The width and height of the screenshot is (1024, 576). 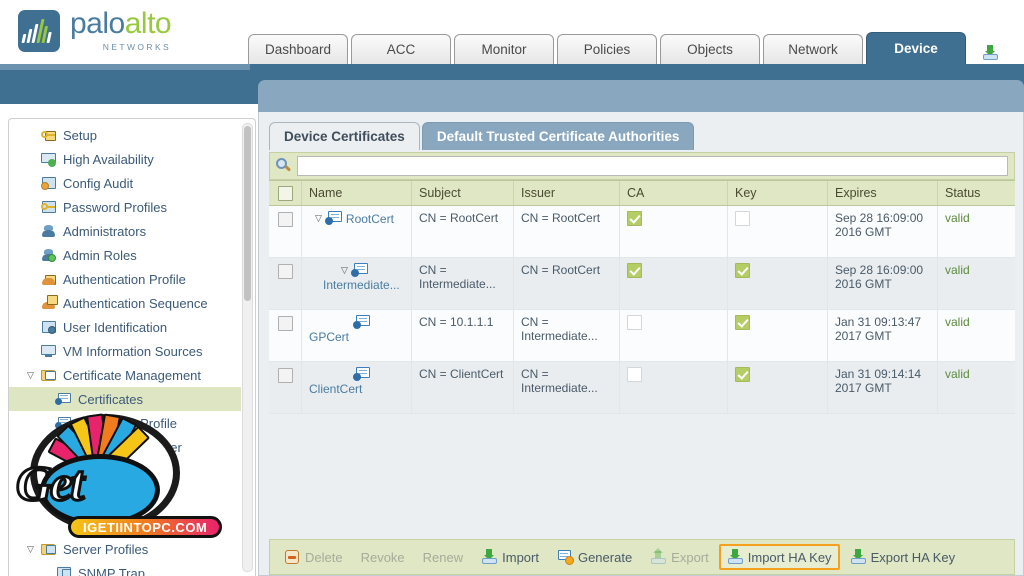 What do you see at coordinates (443, 557) in the screenshot?
I see `renew-button: Renew` at bounding box center [443, 557].